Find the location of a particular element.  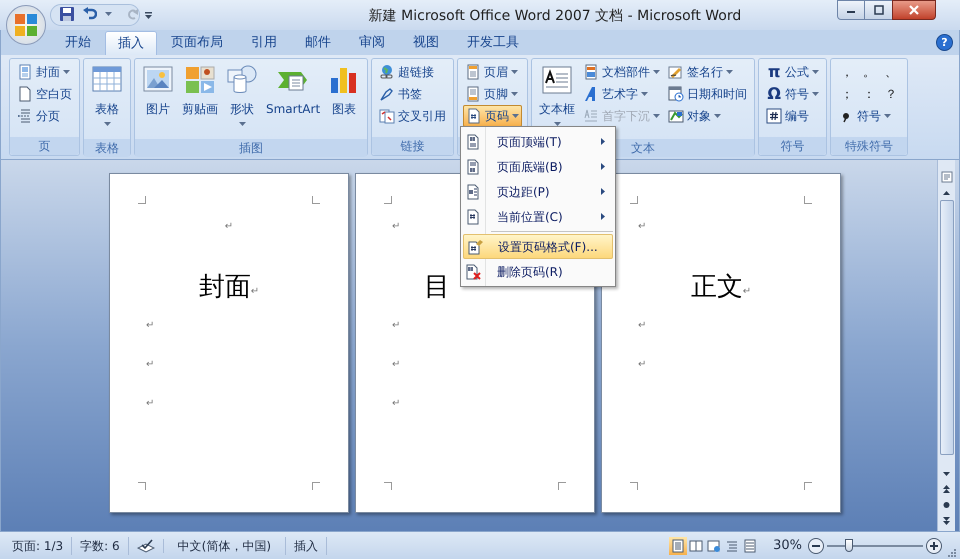

heading-text: 正文 is located at coordinates (716, 287).